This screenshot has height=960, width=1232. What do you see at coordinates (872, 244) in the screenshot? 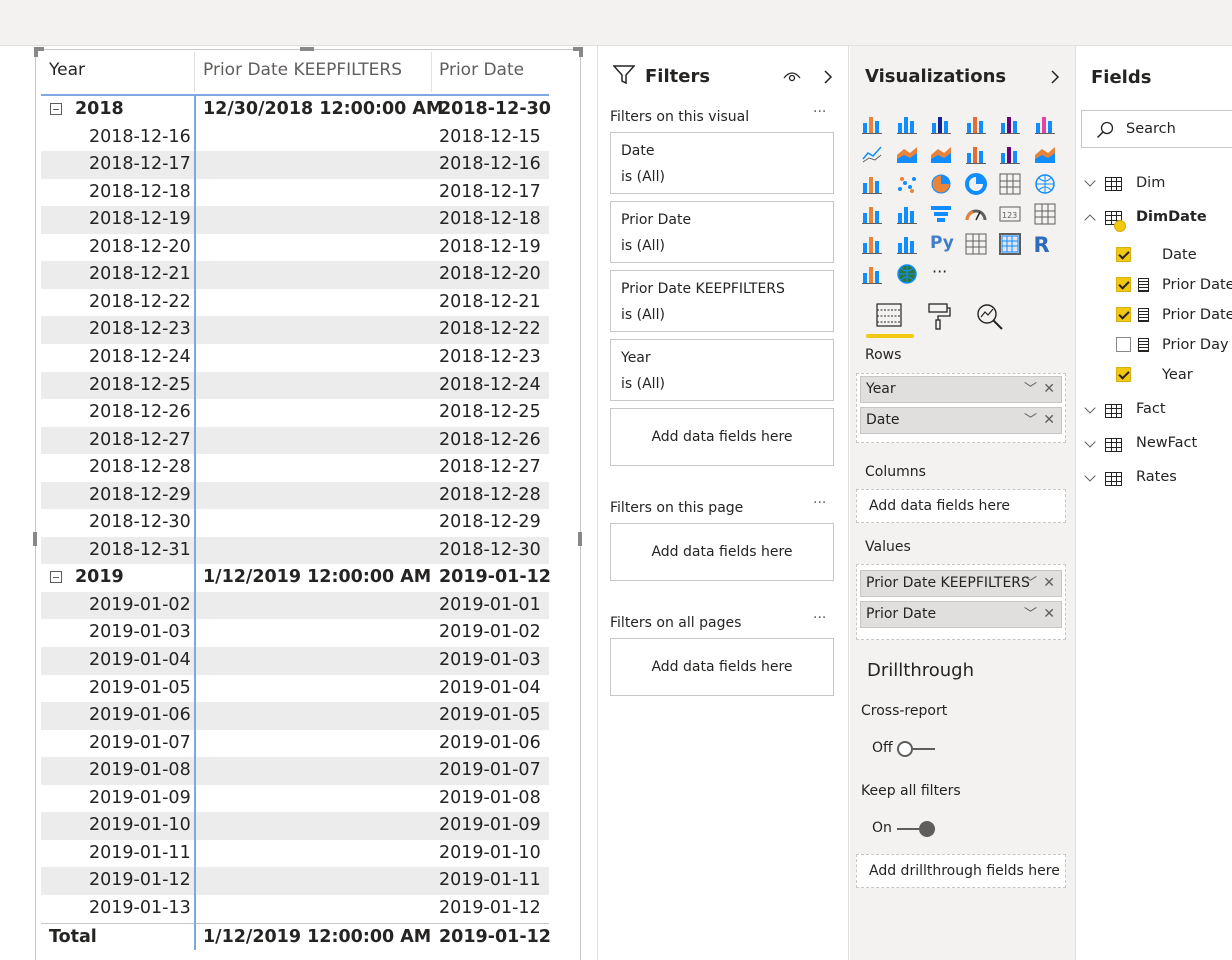
I see `kpi-icon` at bounding box center [872, 244].